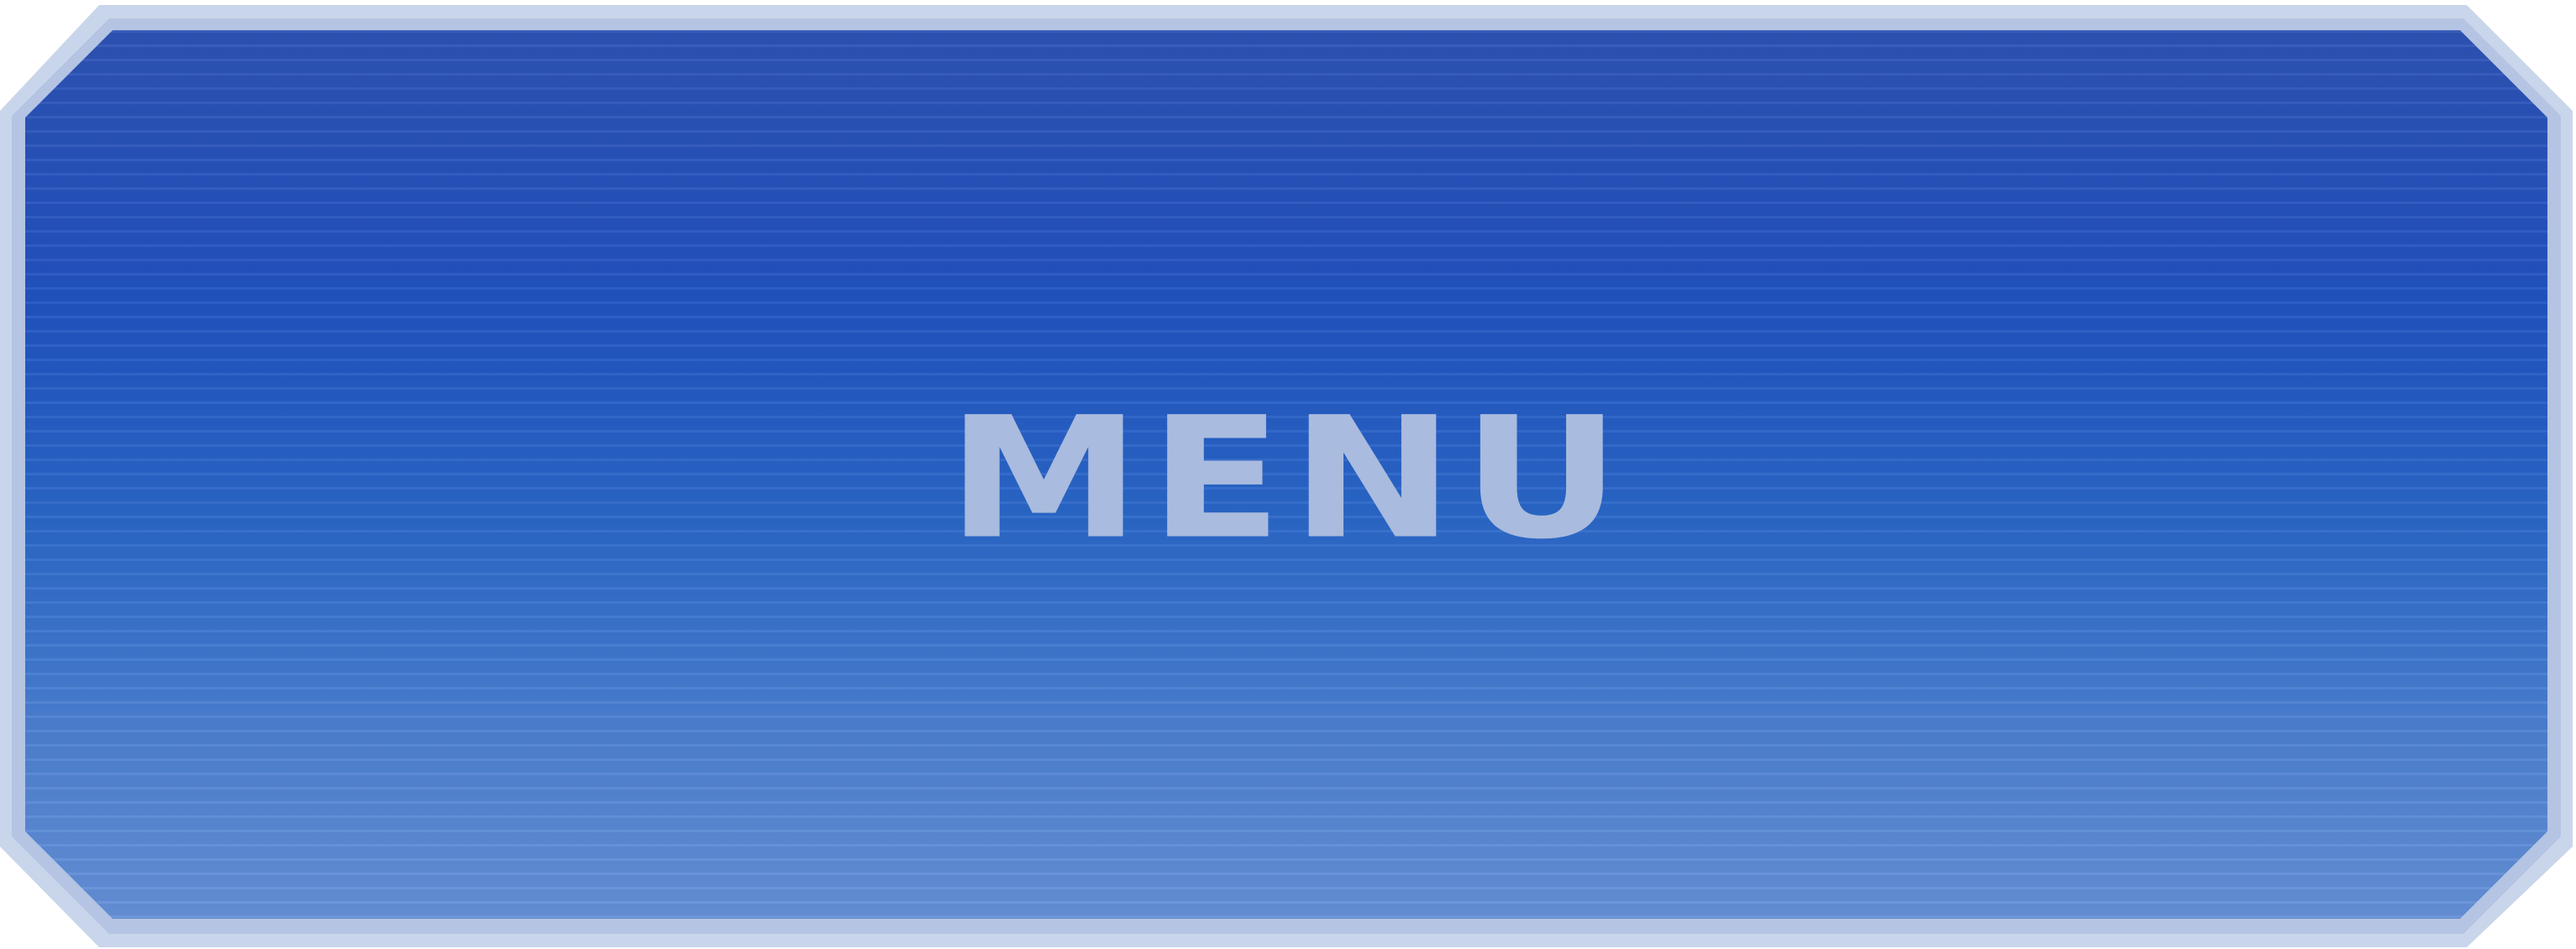 The image size is (2576, 949). I want to click on menu-label: MENU, so click(1288, 478).